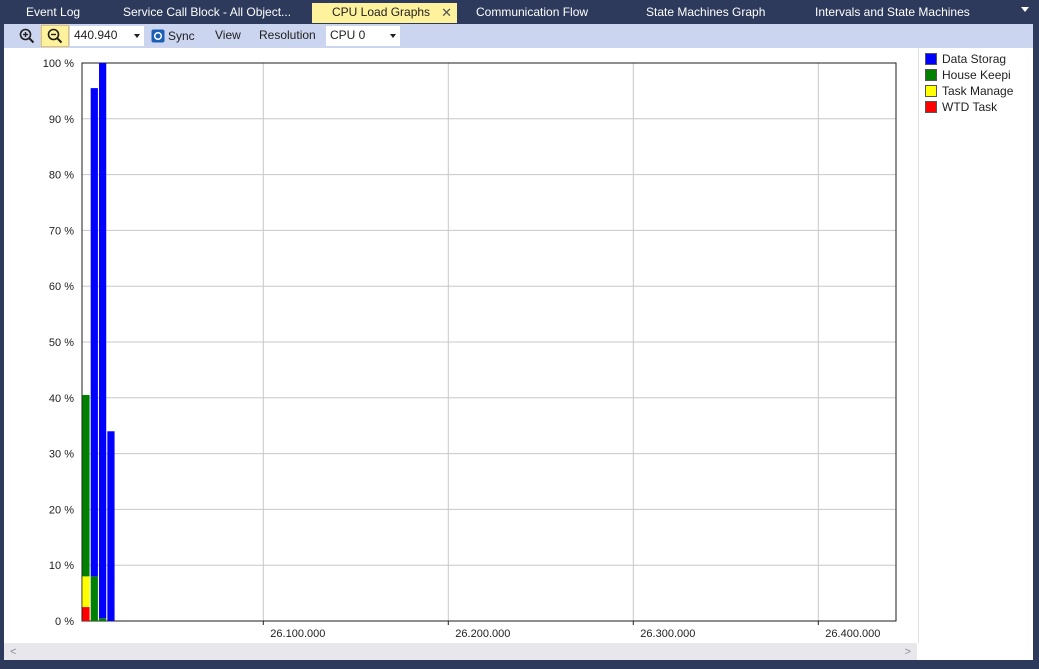 The image size is (1039, 669). What do you see at coordinates (667, 634) in the screenshot?
I see `x-tick-label: 26.300.000` at bounding box center [667, 634].